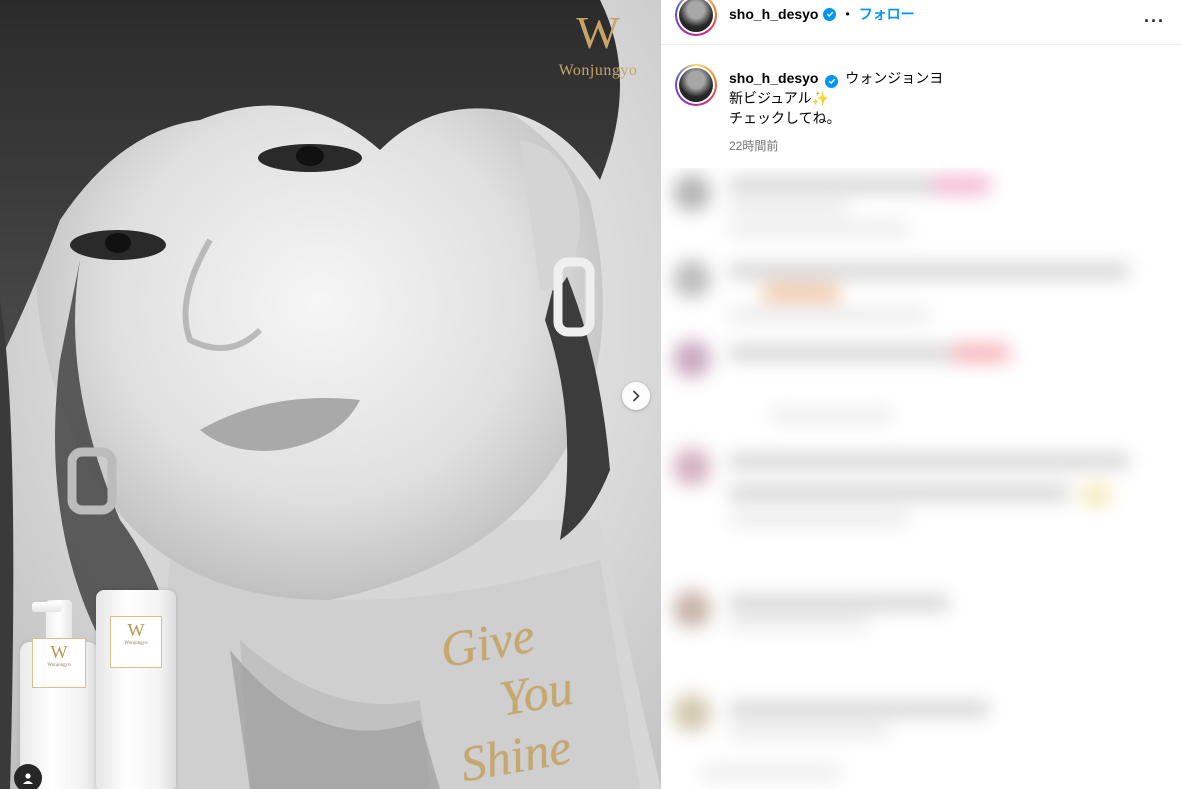 The width and height of the screenshot is (1181, 789). I want to click on caption-avatar, so click(696, 85).